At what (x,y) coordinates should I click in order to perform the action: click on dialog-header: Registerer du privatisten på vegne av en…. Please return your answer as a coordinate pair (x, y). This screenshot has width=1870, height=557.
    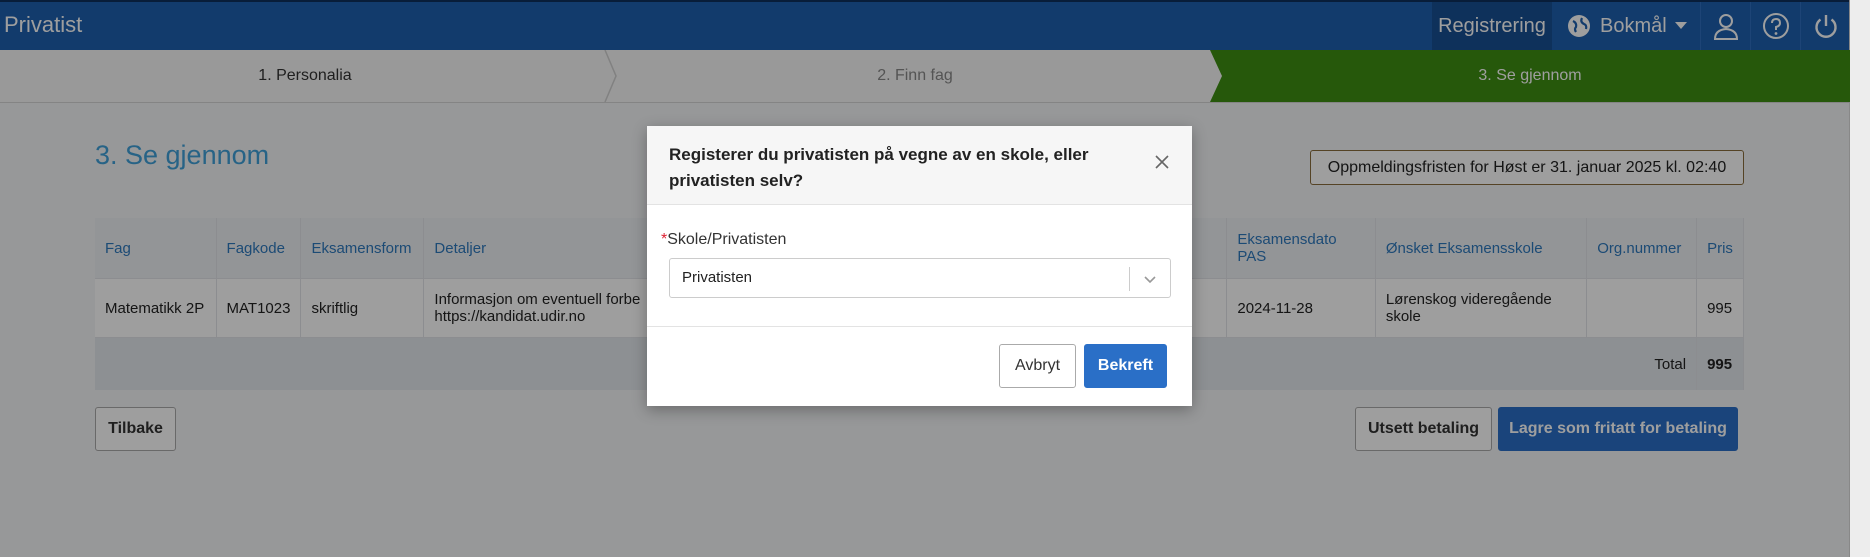
    Looking at the image, I should click on (919, 165).